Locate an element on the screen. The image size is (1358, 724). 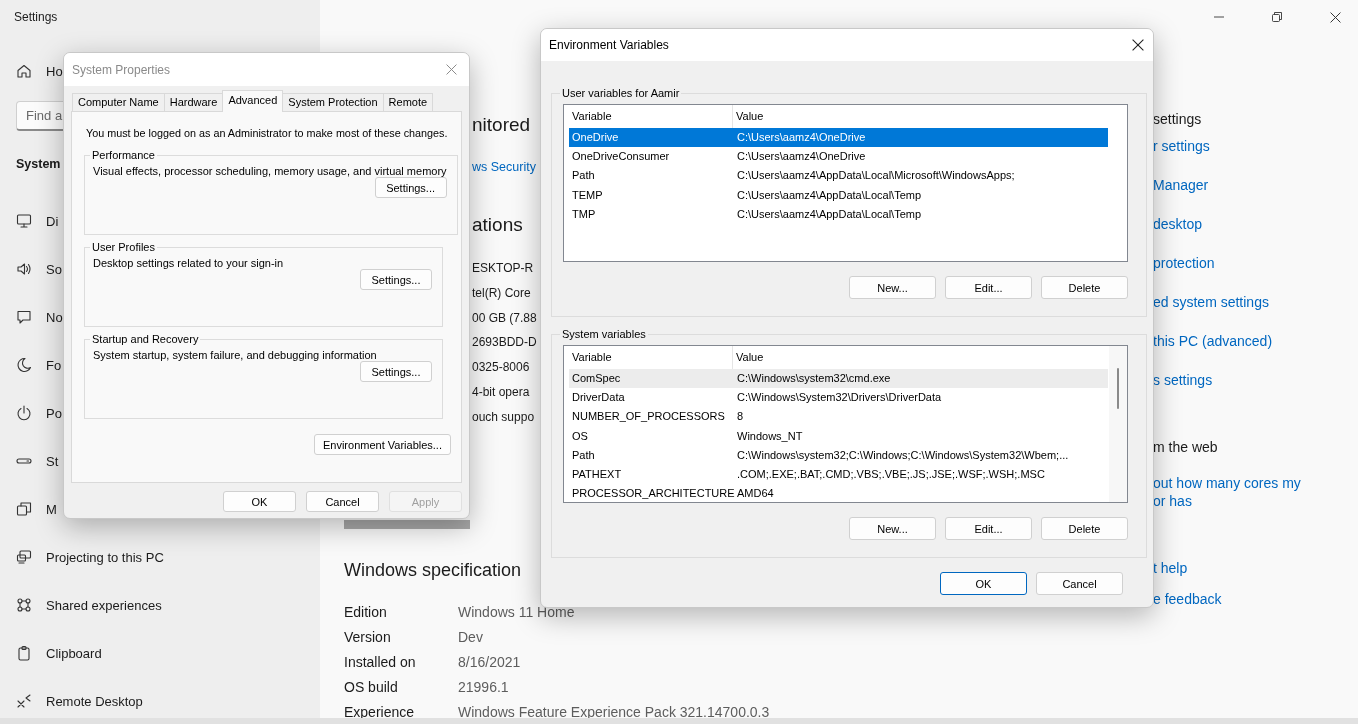
spec-value: tel(R) Core is located at coordinates (502, 293).